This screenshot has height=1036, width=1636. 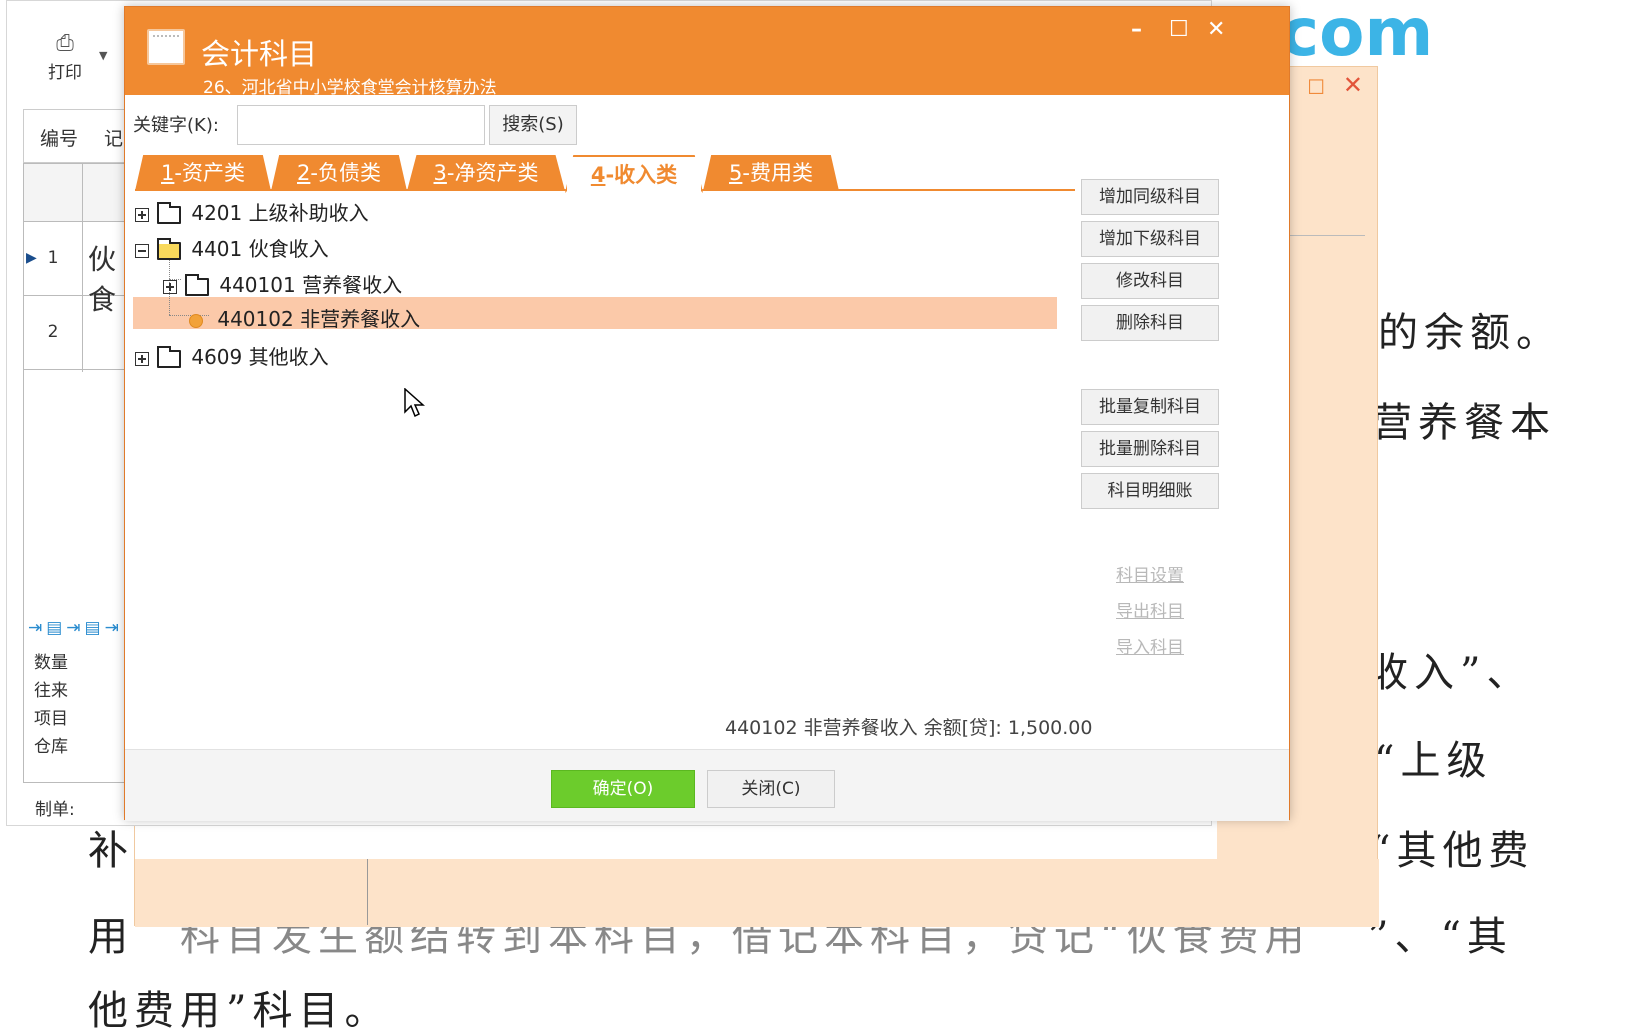 I want to click on tree-node-4201: 4201 上级补助收入, so click(x=252, y=213).